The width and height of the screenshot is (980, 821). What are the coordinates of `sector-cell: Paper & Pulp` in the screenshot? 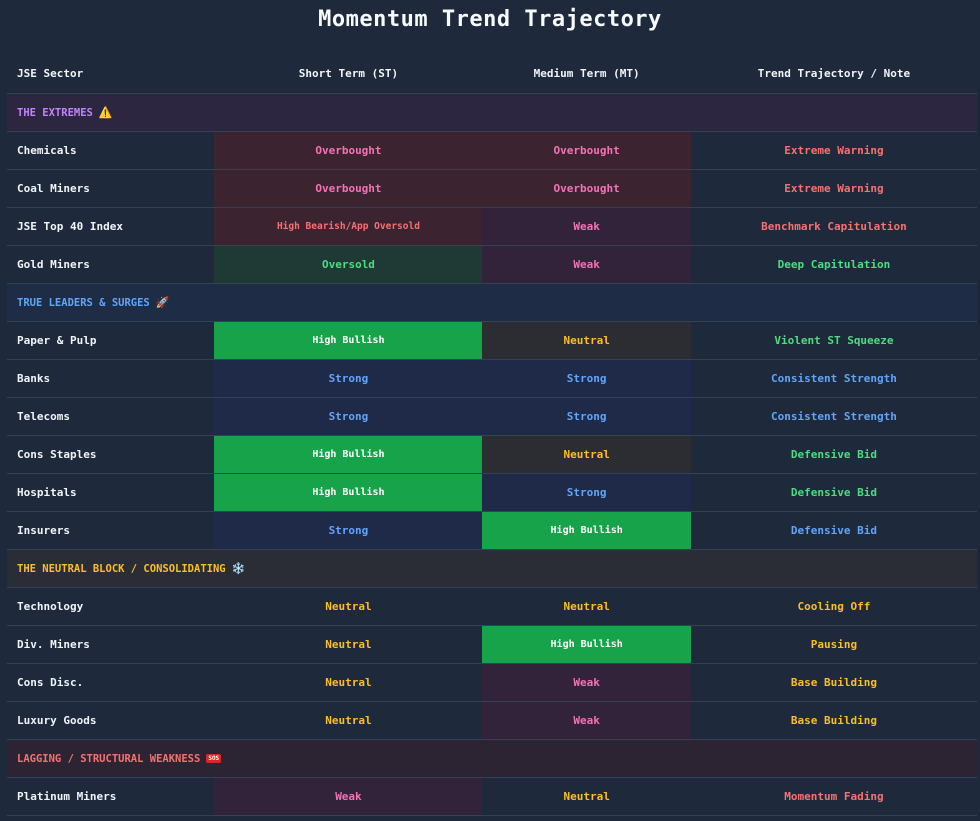 It's located at (111, 340).